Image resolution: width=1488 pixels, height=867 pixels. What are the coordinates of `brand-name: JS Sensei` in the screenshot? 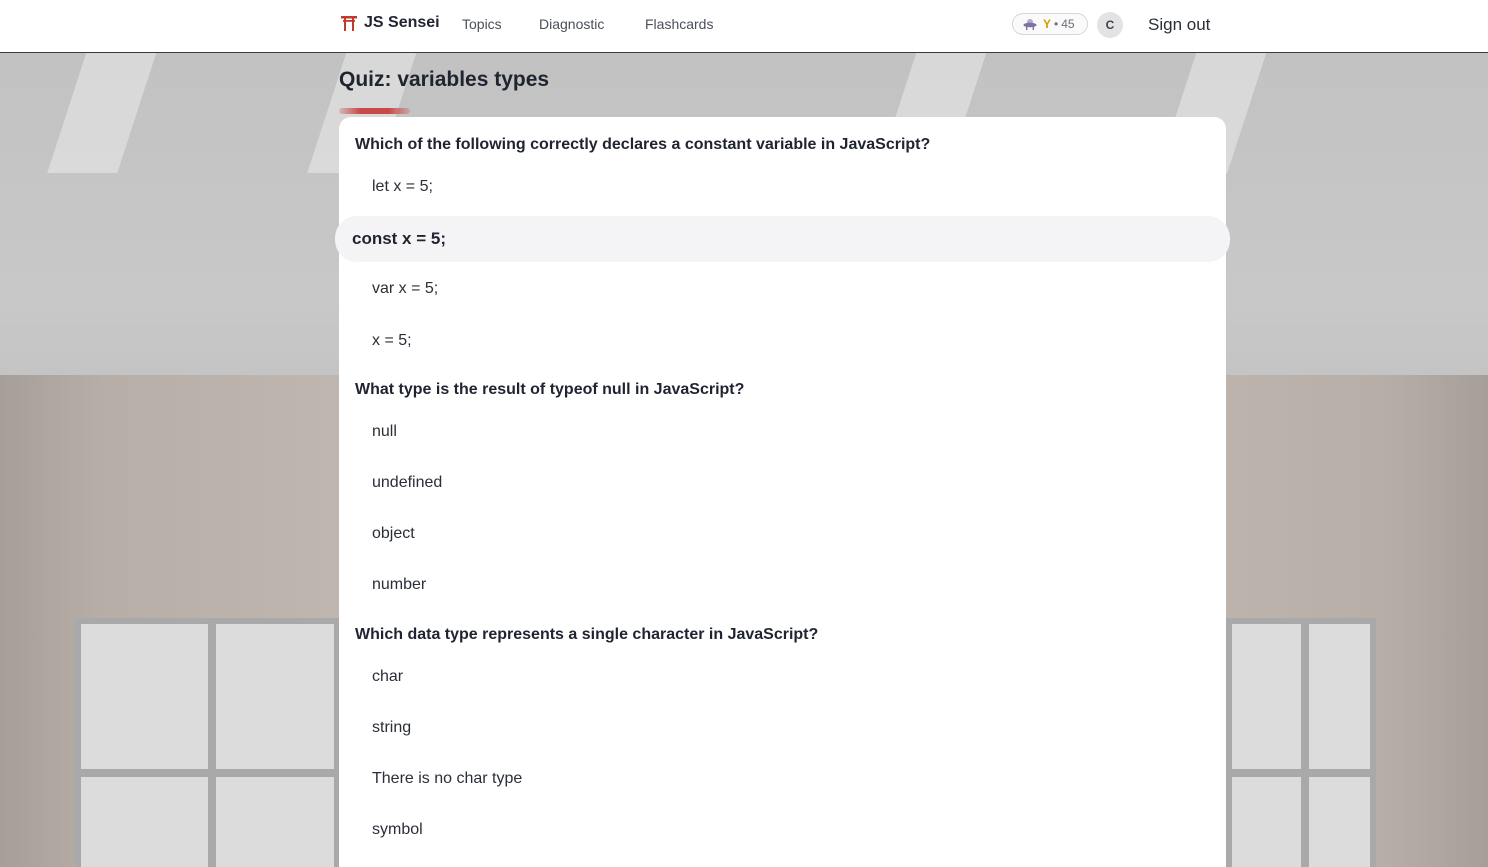 It's located at (402, 22).